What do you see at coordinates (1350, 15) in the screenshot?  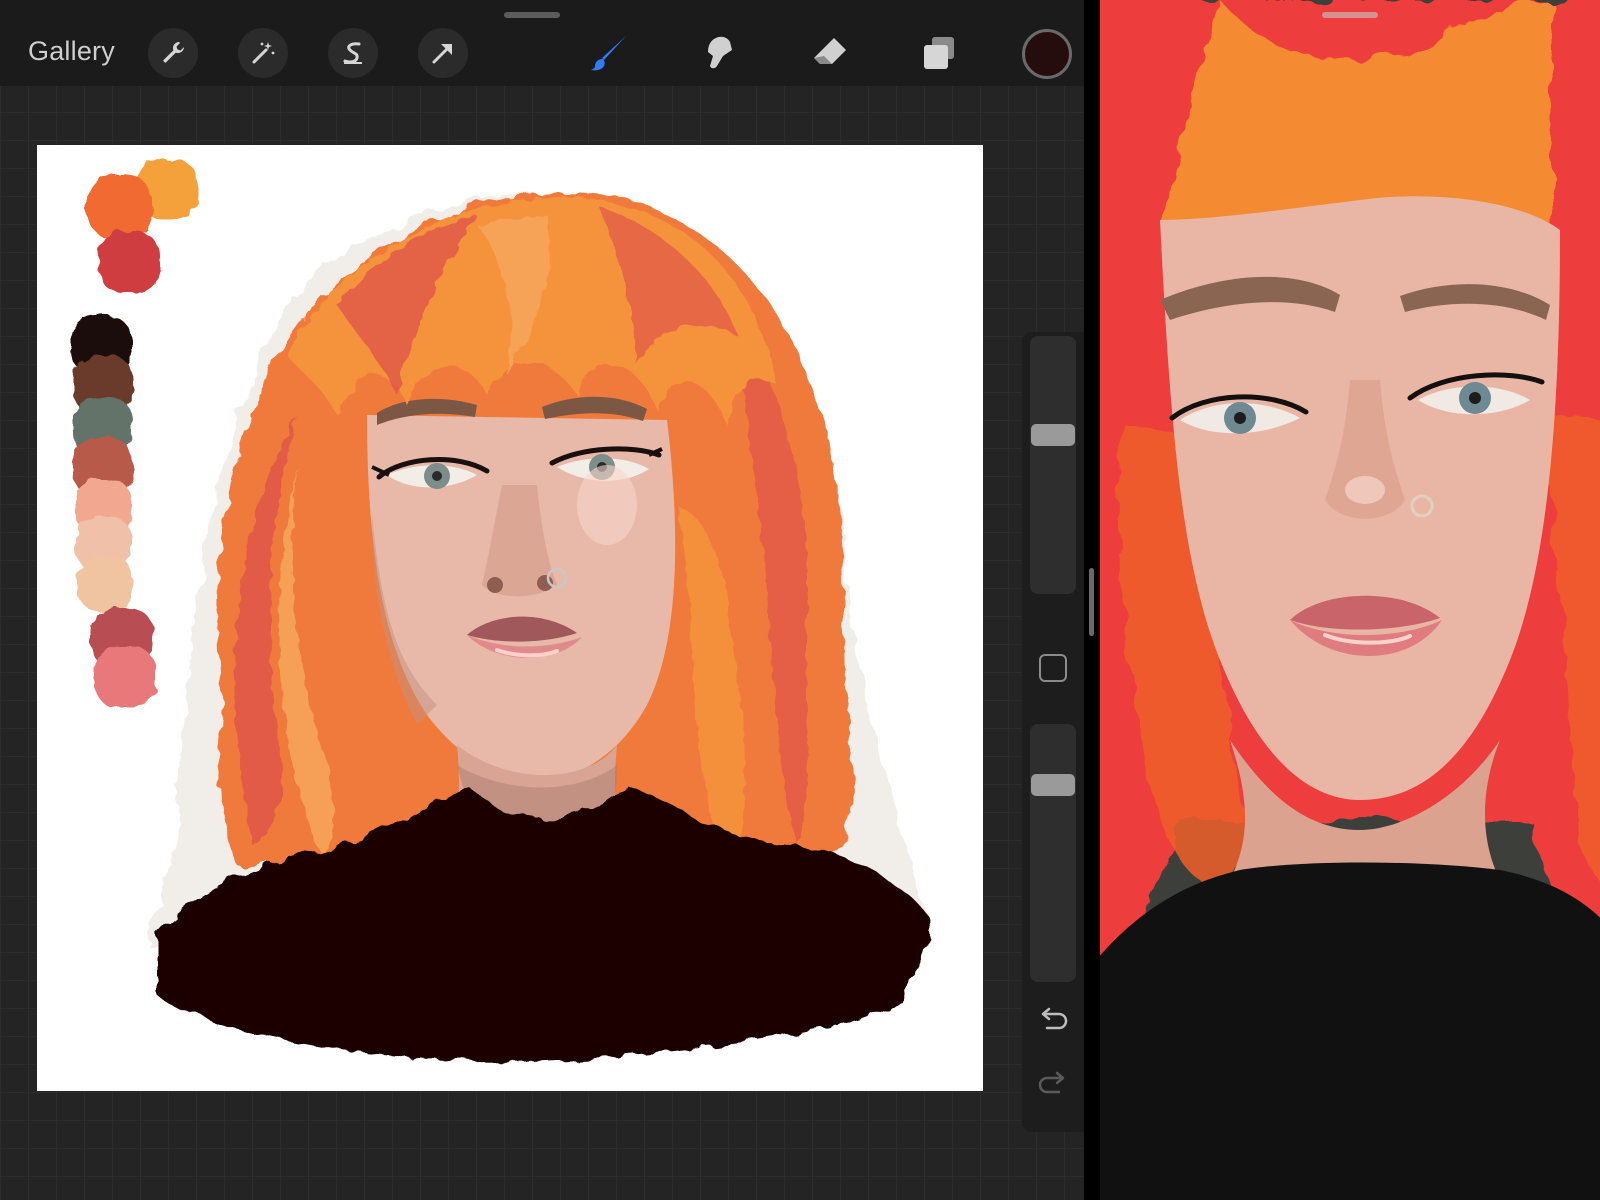 I see `reference-pane-handle` at bounding box center [1350, 15].